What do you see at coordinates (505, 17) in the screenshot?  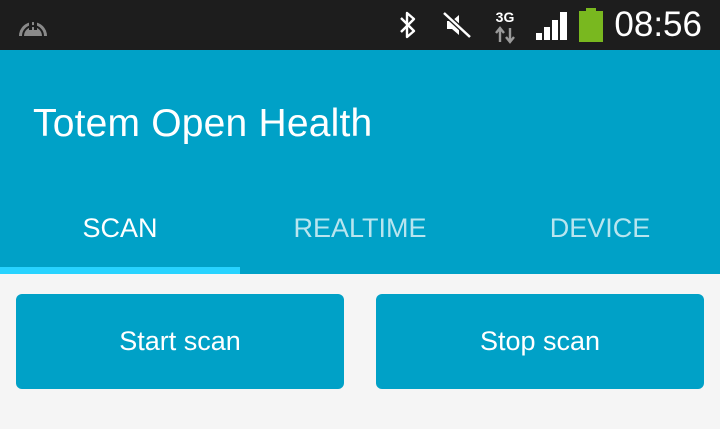 I see `network-type-label: 3G` at bounding box center [505, 17].